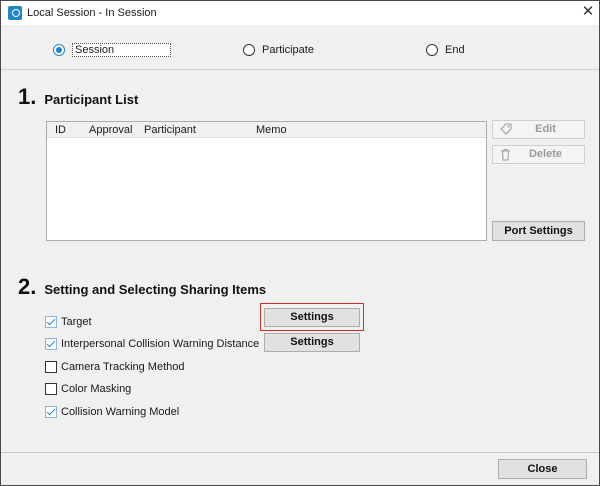 The image size is (600, 486). I want to click on sharing-section-heading: 2. Setting and Selecting Sharing Items, so click(142, 287).